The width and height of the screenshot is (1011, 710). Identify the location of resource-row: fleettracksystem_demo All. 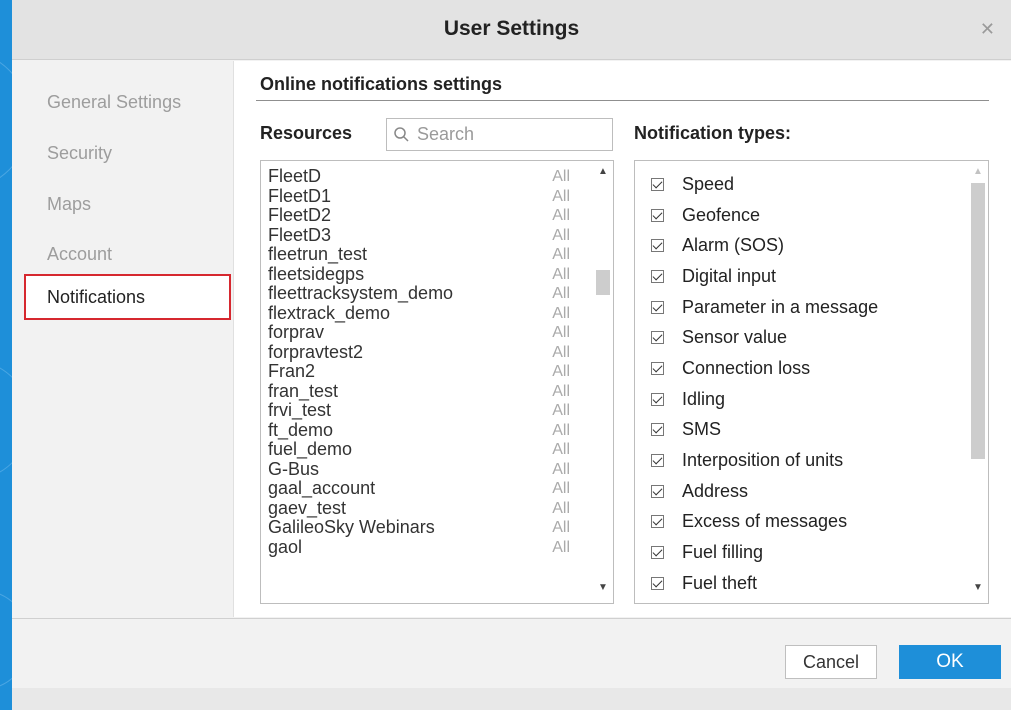
(421, 293).